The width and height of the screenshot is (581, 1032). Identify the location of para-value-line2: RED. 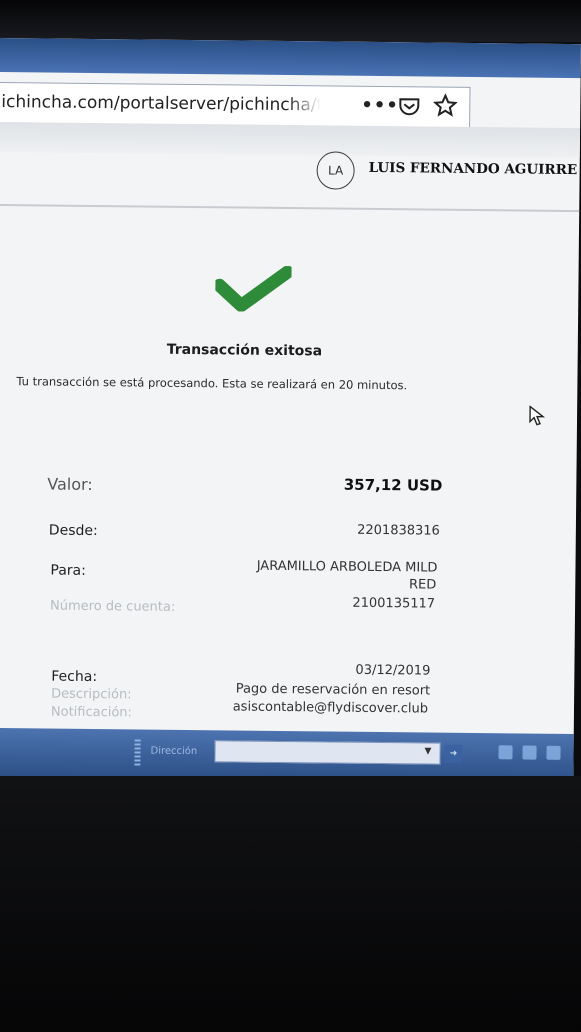
(422, 585).